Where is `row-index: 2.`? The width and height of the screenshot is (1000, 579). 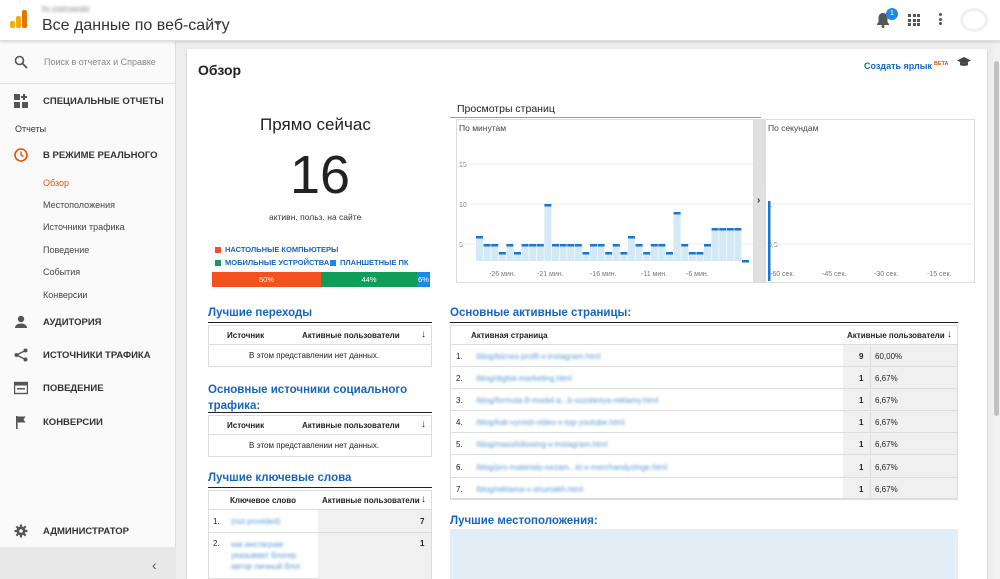
row-index: 2. is located at coordinates (459, 379).